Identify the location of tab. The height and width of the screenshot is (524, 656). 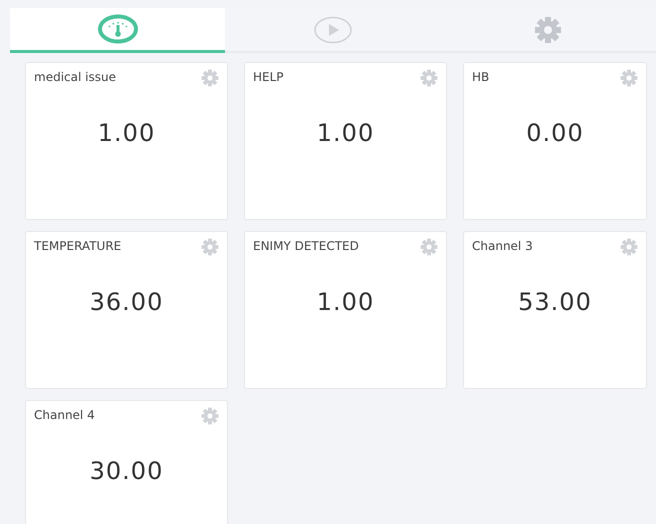
(118, 30).